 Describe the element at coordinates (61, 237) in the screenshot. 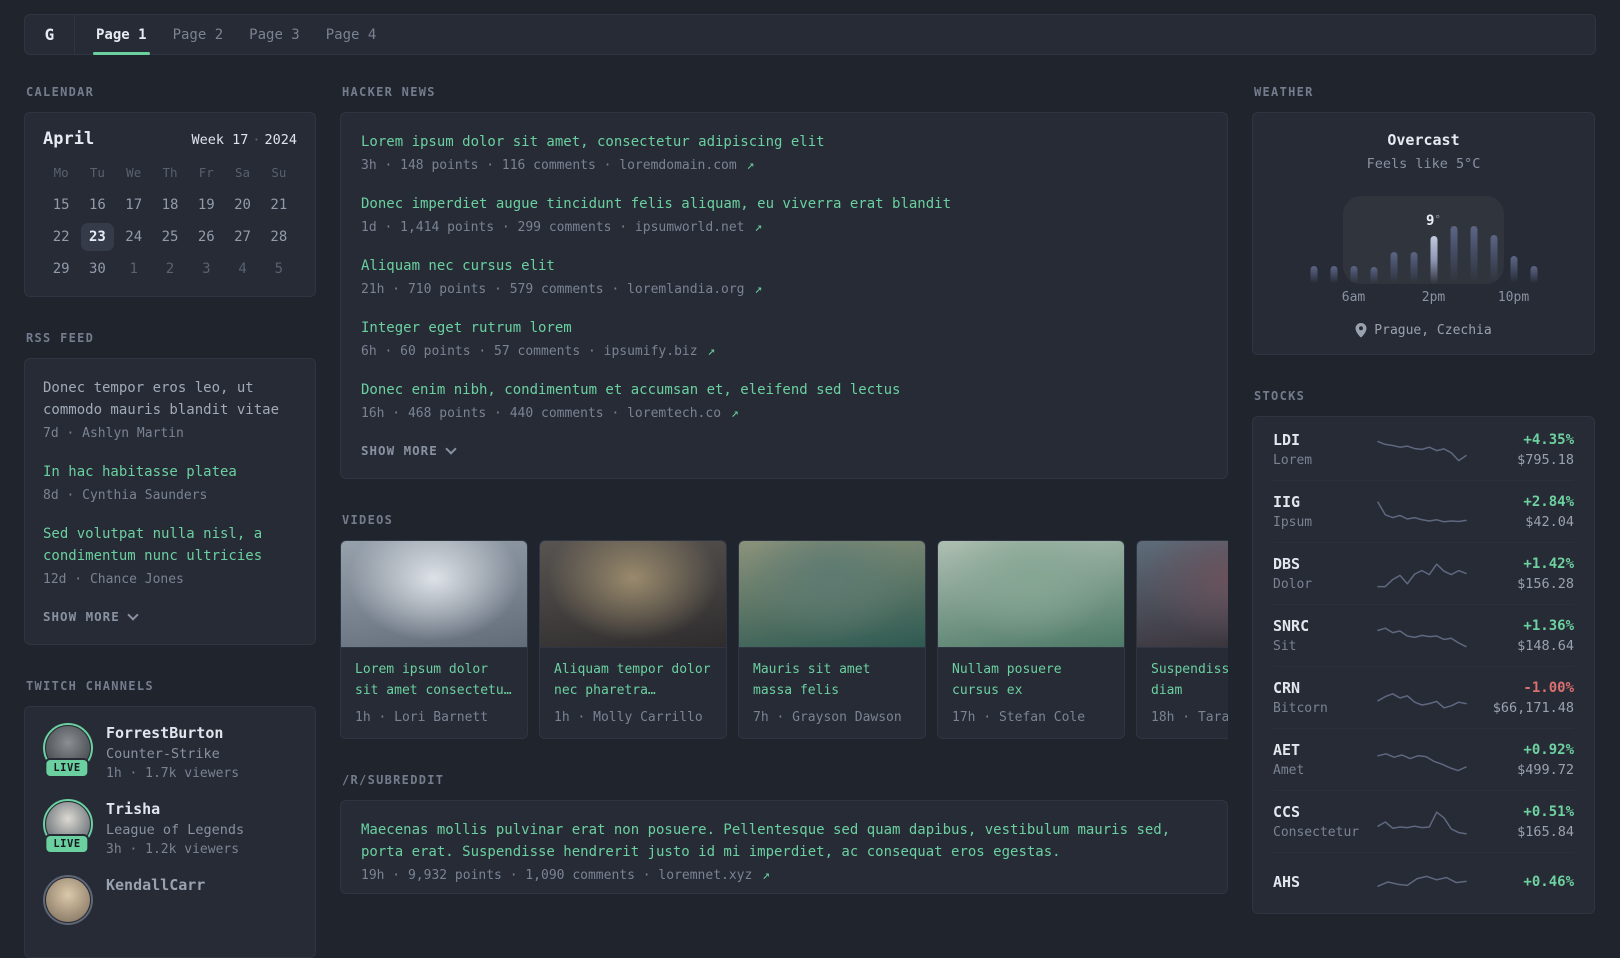

I see `calendar-day: 22` at that location.